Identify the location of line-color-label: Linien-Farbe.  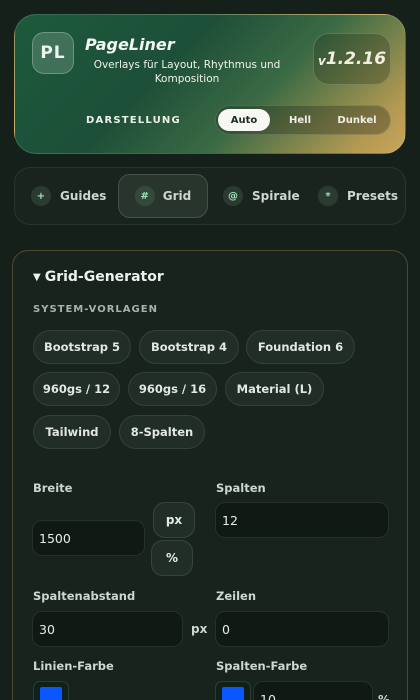
(73, 666).